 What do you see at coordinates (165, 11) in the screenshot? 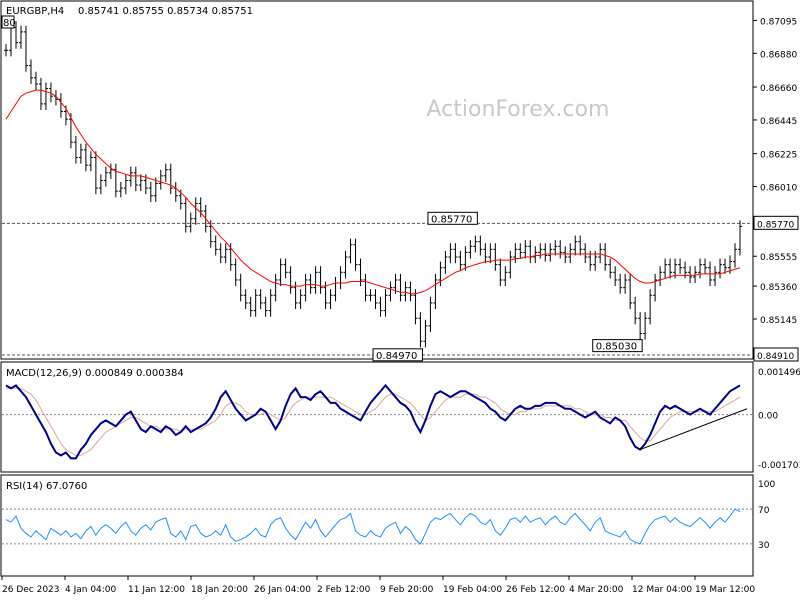
I see `chart-ohlc: 0.85741 0.85755 0.85734 0.85751` at bounding box center [165, 11].